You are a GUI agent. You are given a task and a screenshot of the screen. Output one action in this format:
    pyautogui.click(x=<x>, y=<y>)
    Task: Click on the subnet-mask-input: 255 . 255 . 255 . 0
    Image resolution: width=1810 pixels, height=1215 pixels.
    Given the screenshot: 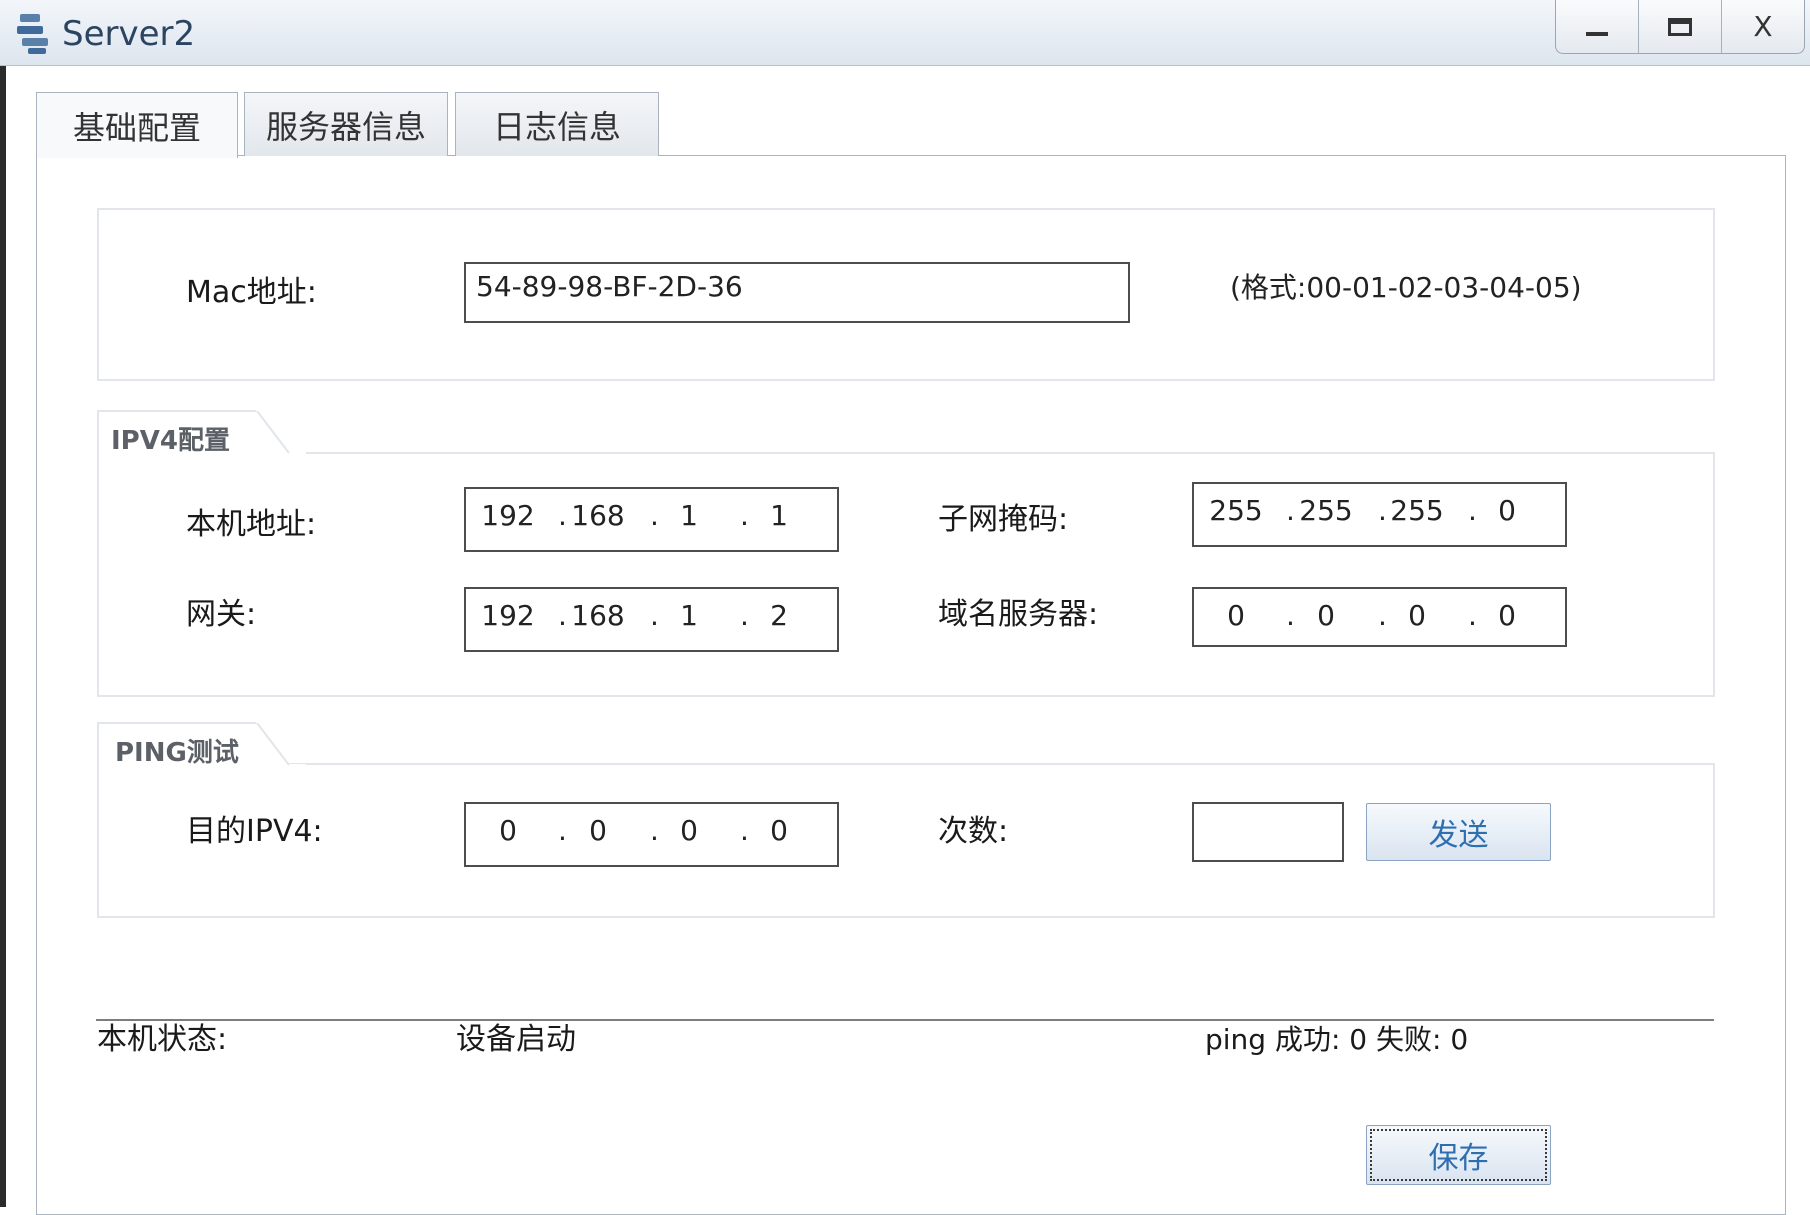 What is the action you would take?
    pyautogui.click(x=1379, y=514)
    